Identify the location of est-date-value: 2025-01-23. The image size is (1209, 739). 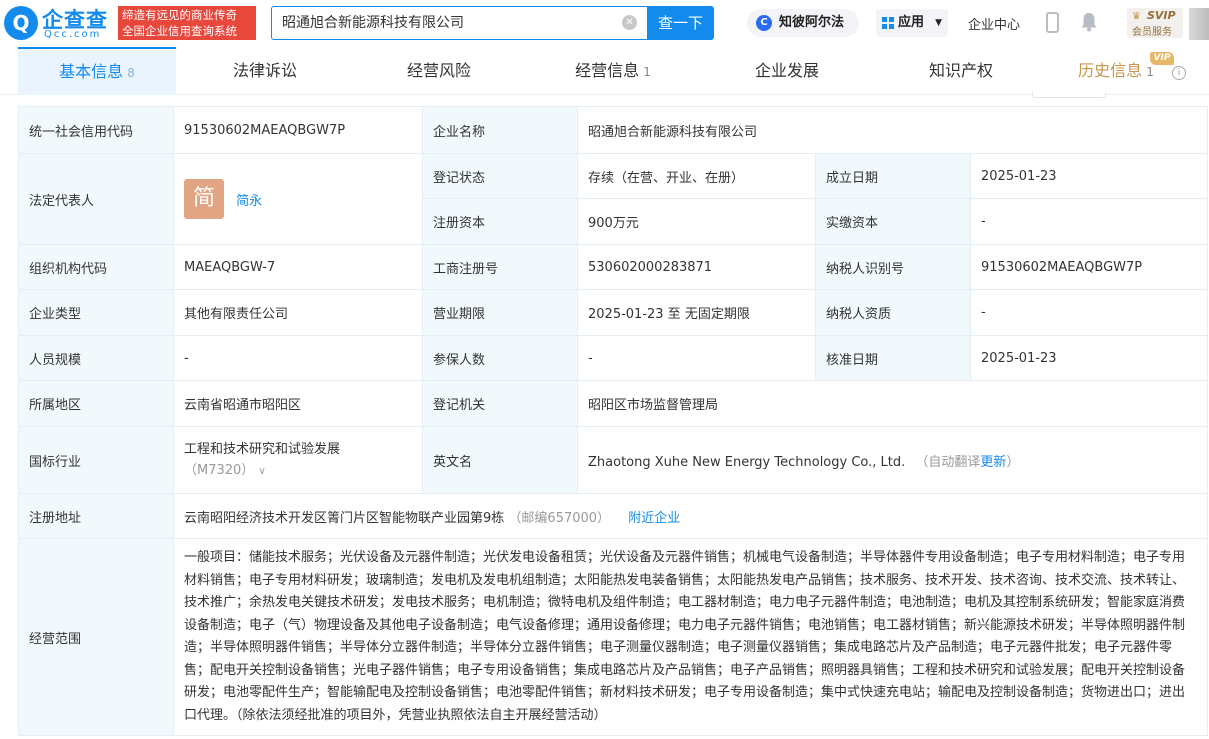
(1089, 176).